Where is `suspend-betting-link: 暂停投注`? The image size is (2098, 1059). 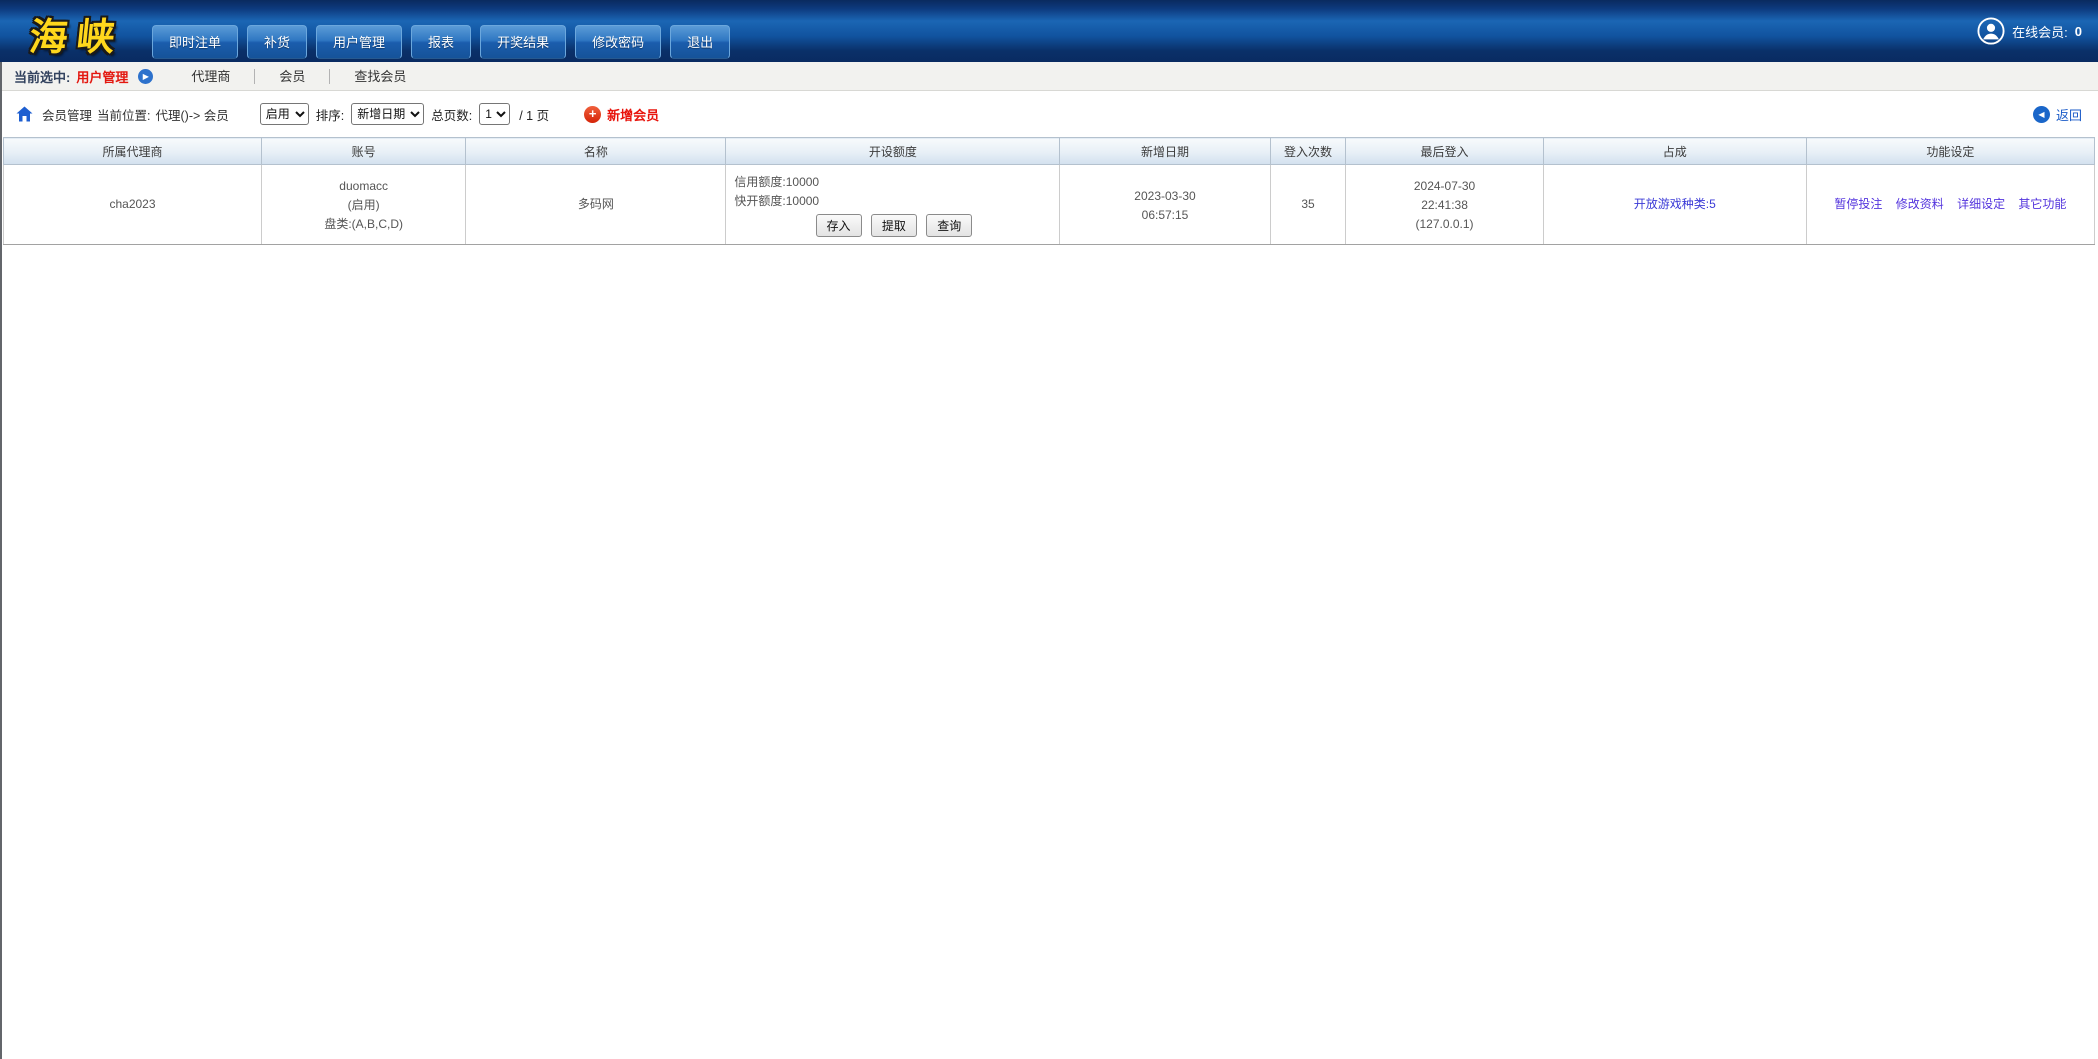
suspend-betting-link: 暂停投注 is located at coordinates (1858, 204).